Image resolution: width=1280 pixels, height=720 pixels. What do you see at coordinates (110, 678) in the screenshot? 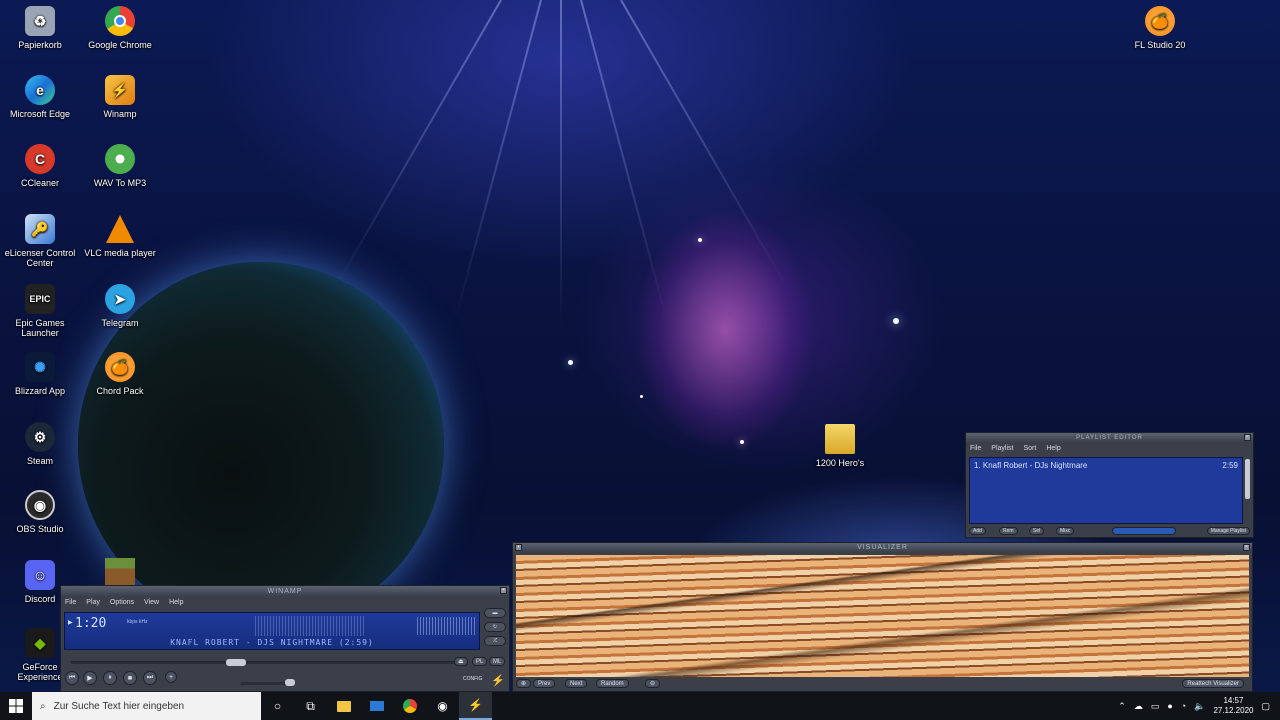
I see `pause-button: ⏸` at bounding box center [110, 678].